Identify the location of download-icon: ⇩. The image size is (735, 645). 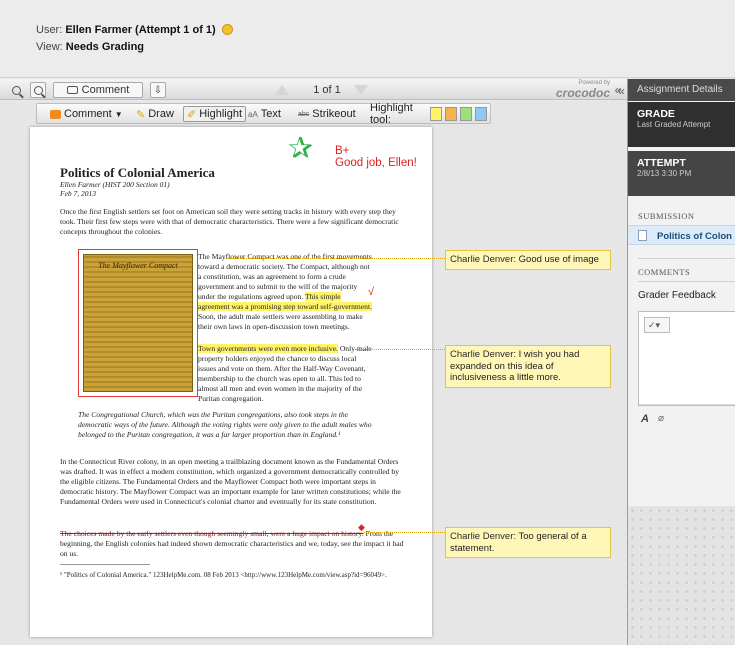
(158, 90).